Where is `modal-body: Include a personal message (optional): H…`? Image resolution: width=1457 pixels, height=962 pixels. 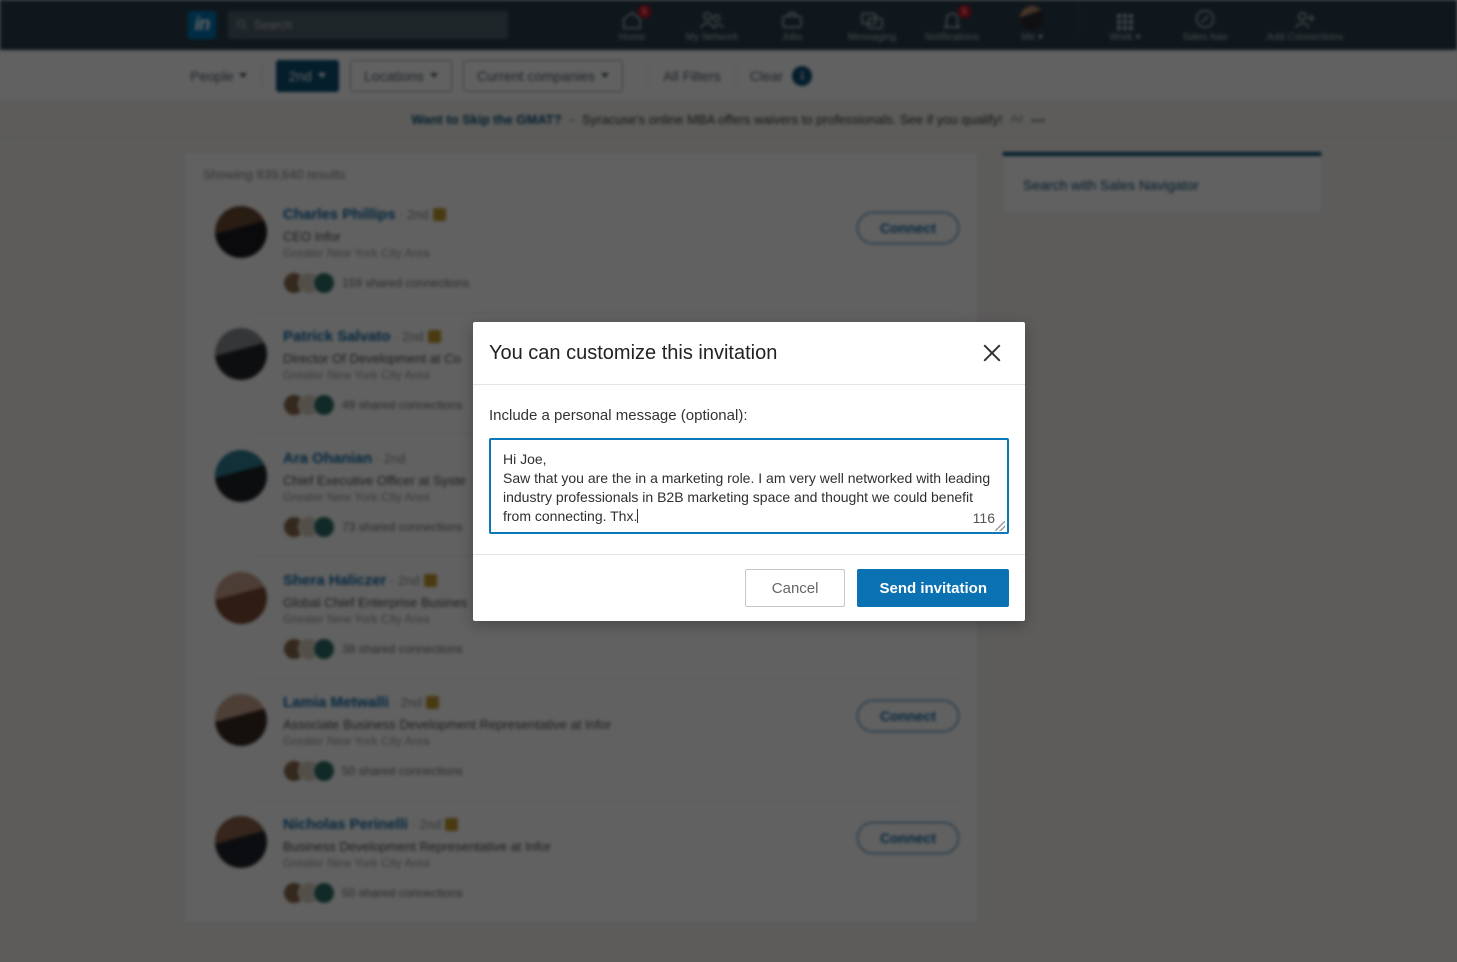
modal-body: Include a personal message (optional): H… is located at coordinates (749, 469).